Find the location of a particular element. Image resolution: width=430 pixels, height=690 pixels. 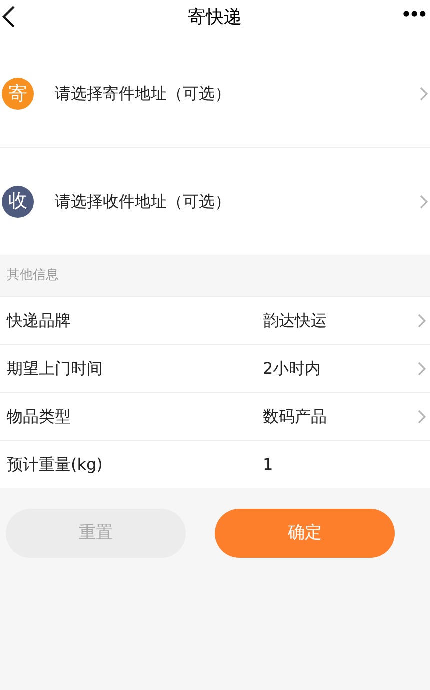

field-value: 1 is located at coordinates (268, 465).